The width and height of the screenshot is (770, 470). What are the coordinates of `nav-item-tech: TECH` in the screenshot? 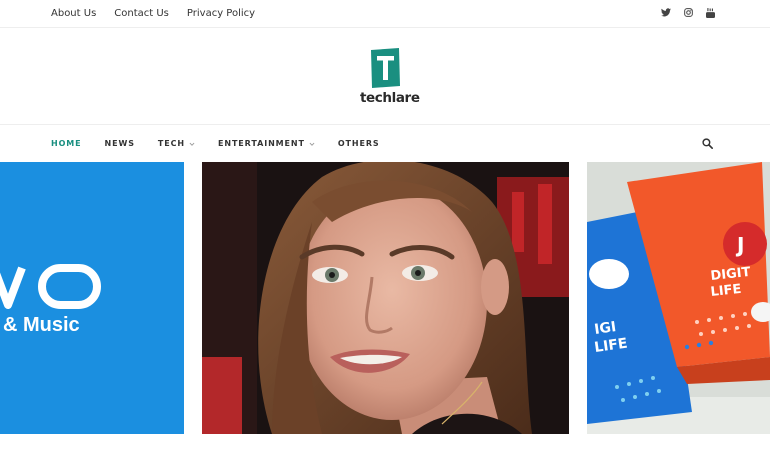 It's located at (176, 143).